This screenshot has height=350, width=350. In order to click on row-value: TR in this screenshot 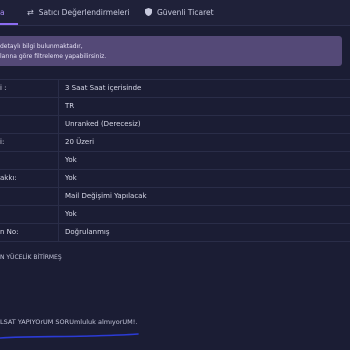, I will do `click(70, 106)`.